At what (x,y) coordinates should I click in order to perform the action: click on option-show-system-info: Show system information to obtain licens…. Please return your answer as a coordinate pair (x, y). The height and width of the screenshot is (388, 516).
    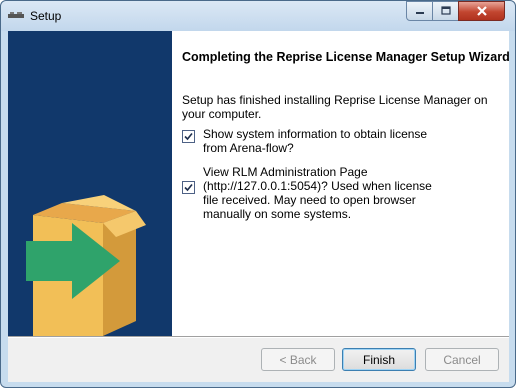
    Looking at the image, I should click on (307, 141).